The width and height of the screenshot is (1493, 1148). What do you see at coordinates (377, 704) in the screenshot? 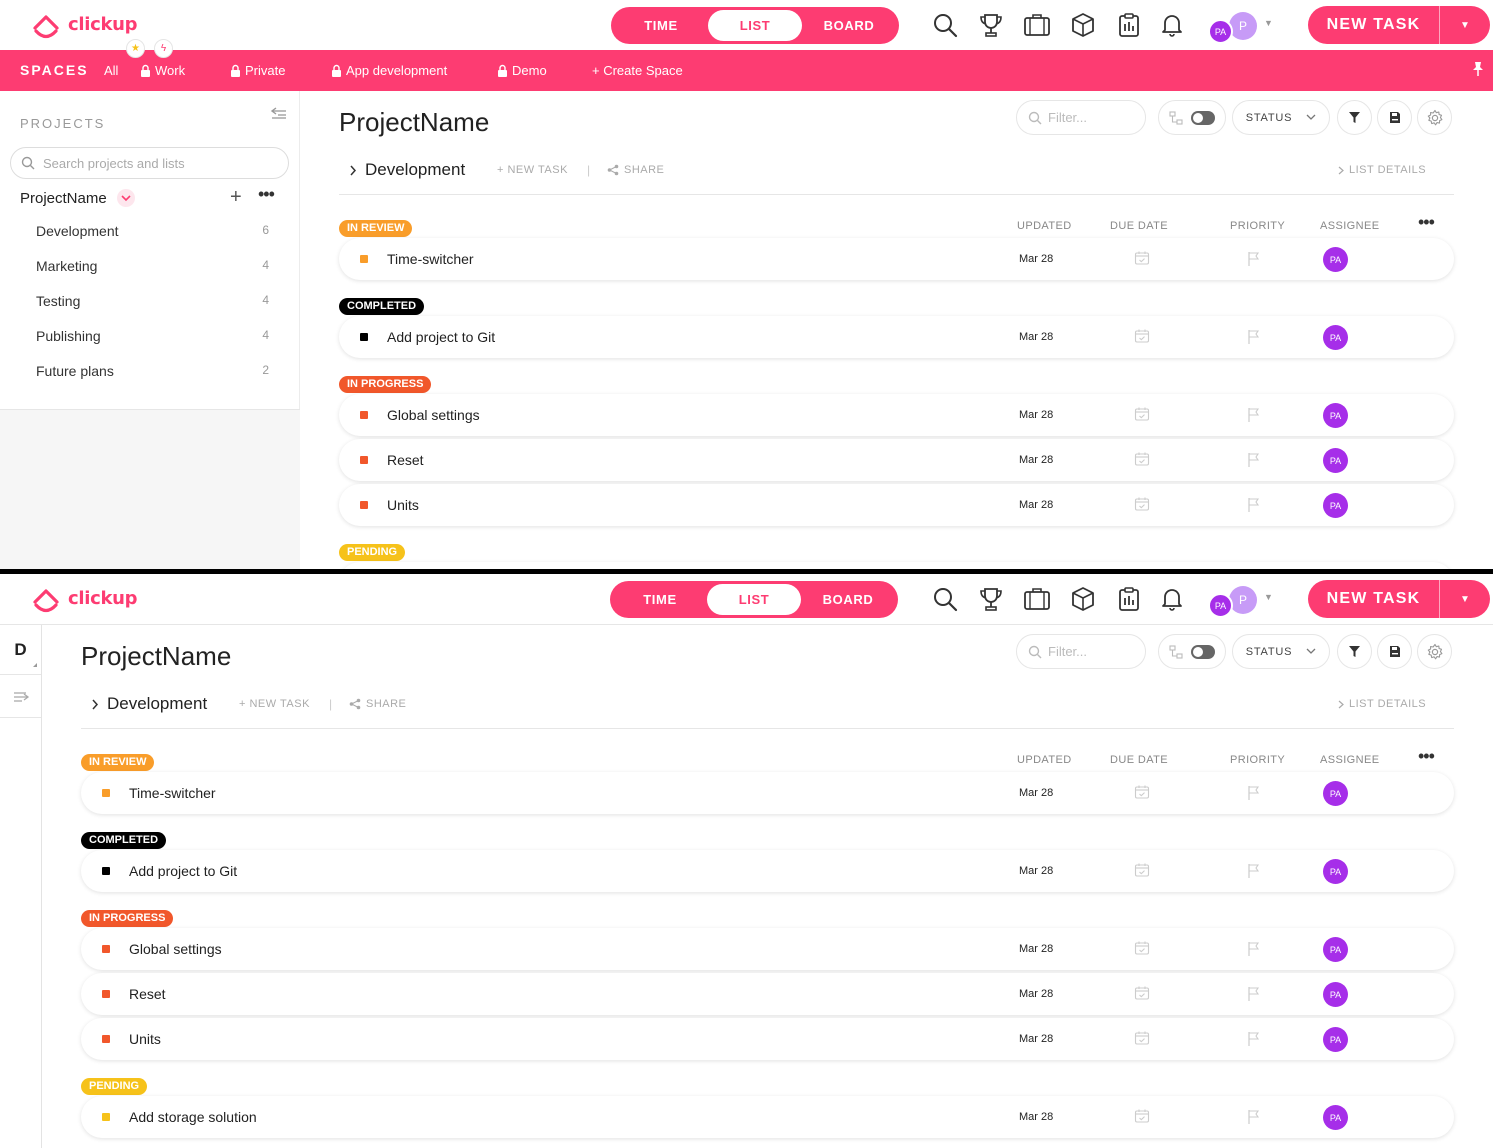
I see `share-button: SHARE` at bounding box center [377, 704].